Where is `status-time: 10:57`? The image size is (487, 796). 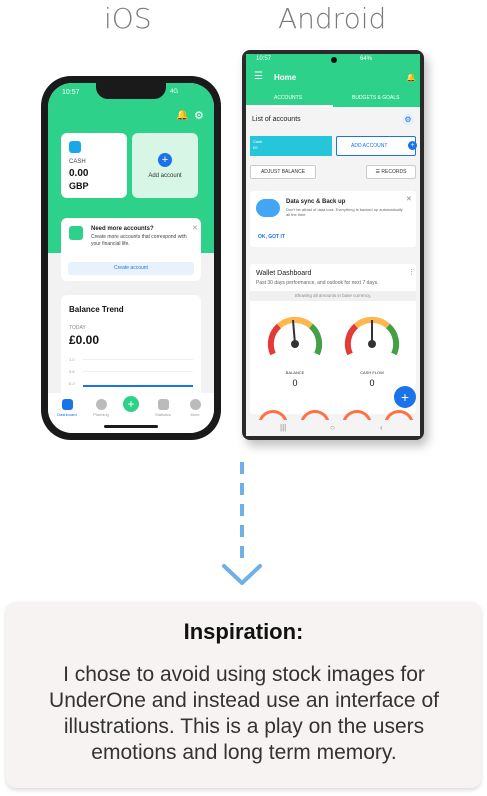 status-time: 10:57 is located at coordinates (264, 59).